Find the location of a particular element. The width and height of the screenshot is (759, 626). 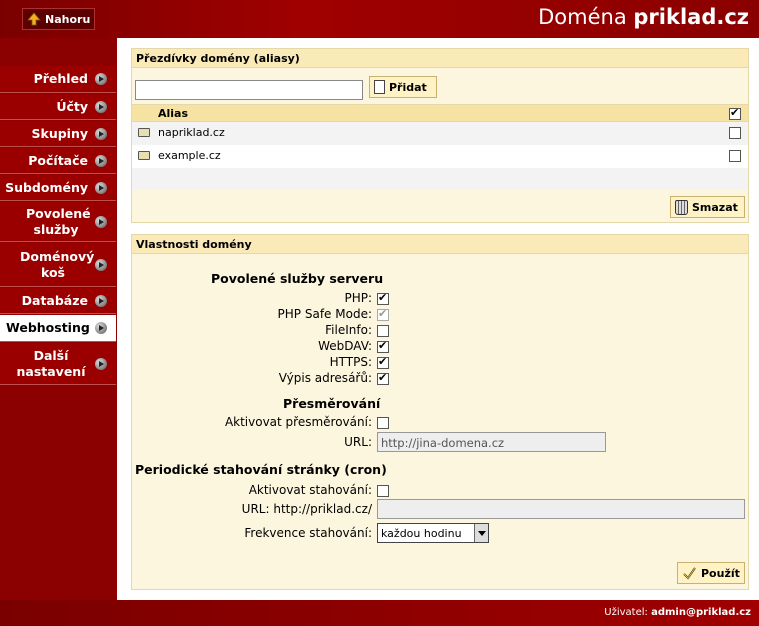

current-user: Uživatel: admin@priklad.cz is located at coordinates (677, 612).